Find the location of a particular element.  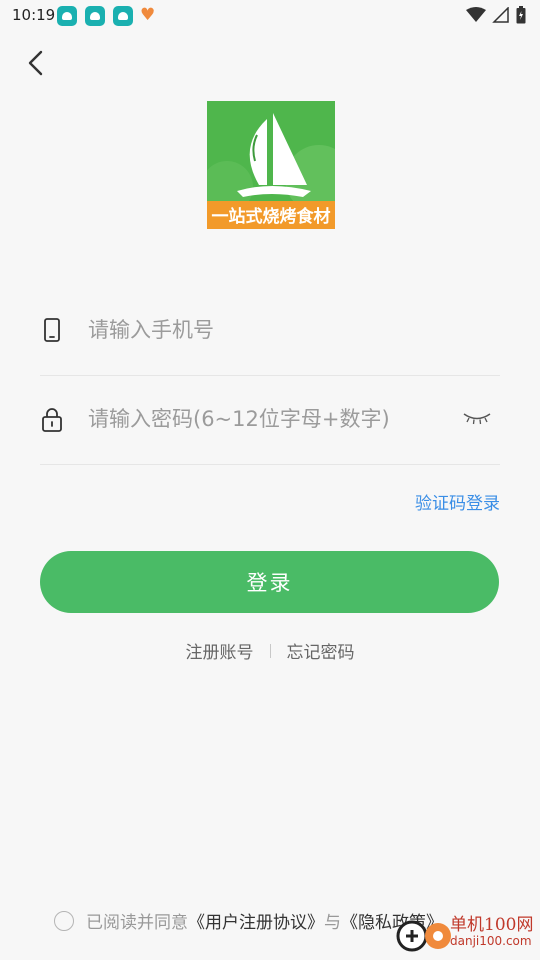

status-bar: 10:19 ♥ is located at coordinates (270, 16).